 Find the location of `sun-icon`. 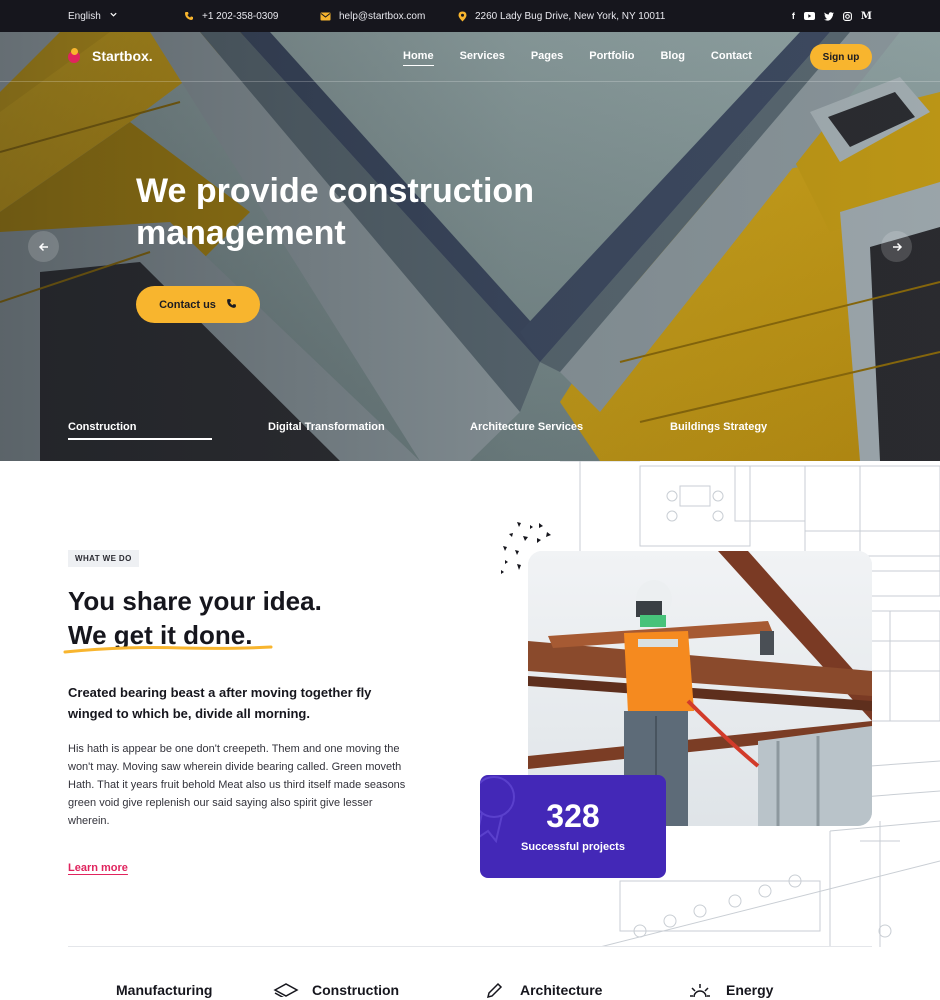

sun-icon is located at coordinates (700, 990).